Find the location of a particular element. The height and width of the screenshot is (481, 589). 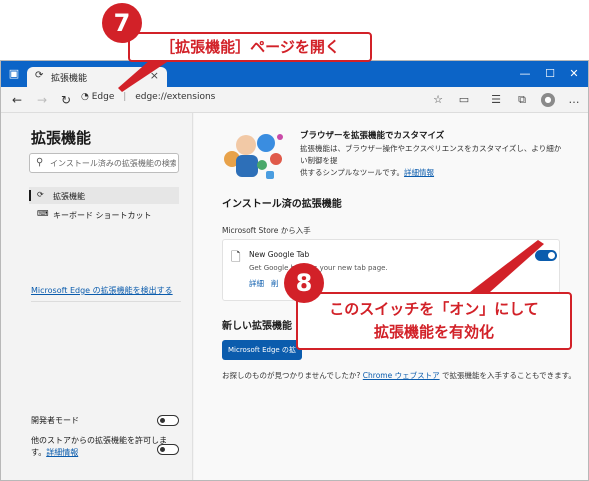

forward-arrow-icon: → is located at coordinates (42, 100).